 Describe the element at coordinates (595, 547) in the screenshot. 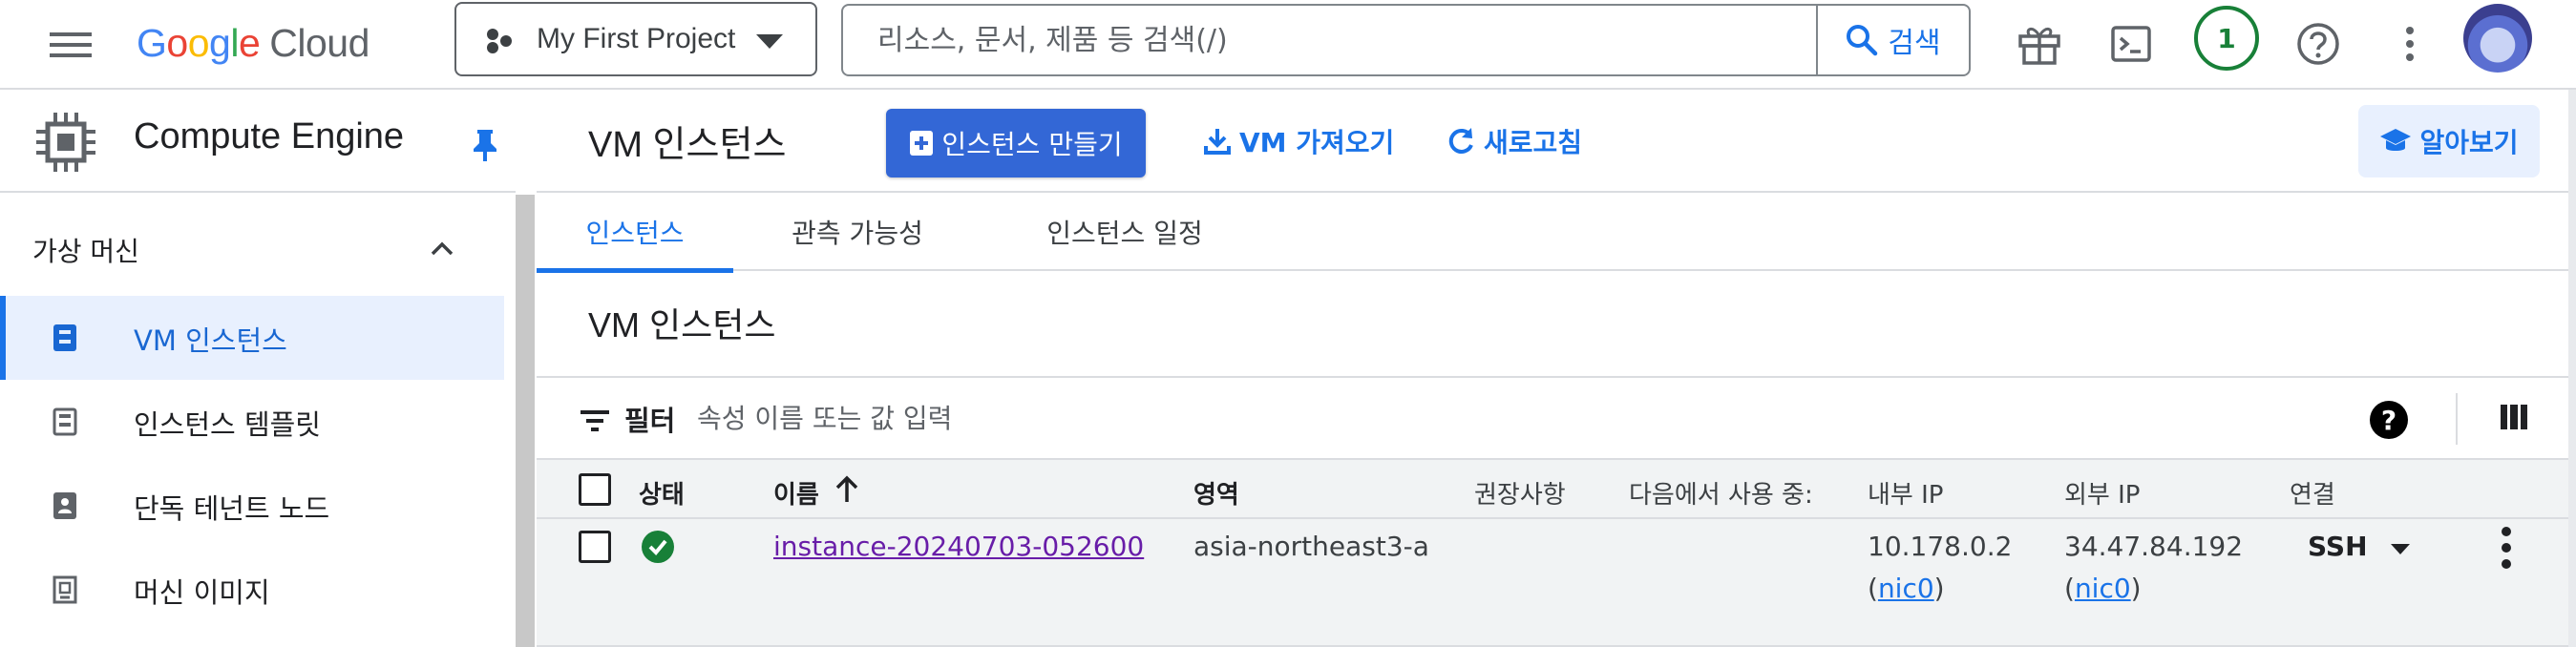

I see `row-checkbox` at that location.